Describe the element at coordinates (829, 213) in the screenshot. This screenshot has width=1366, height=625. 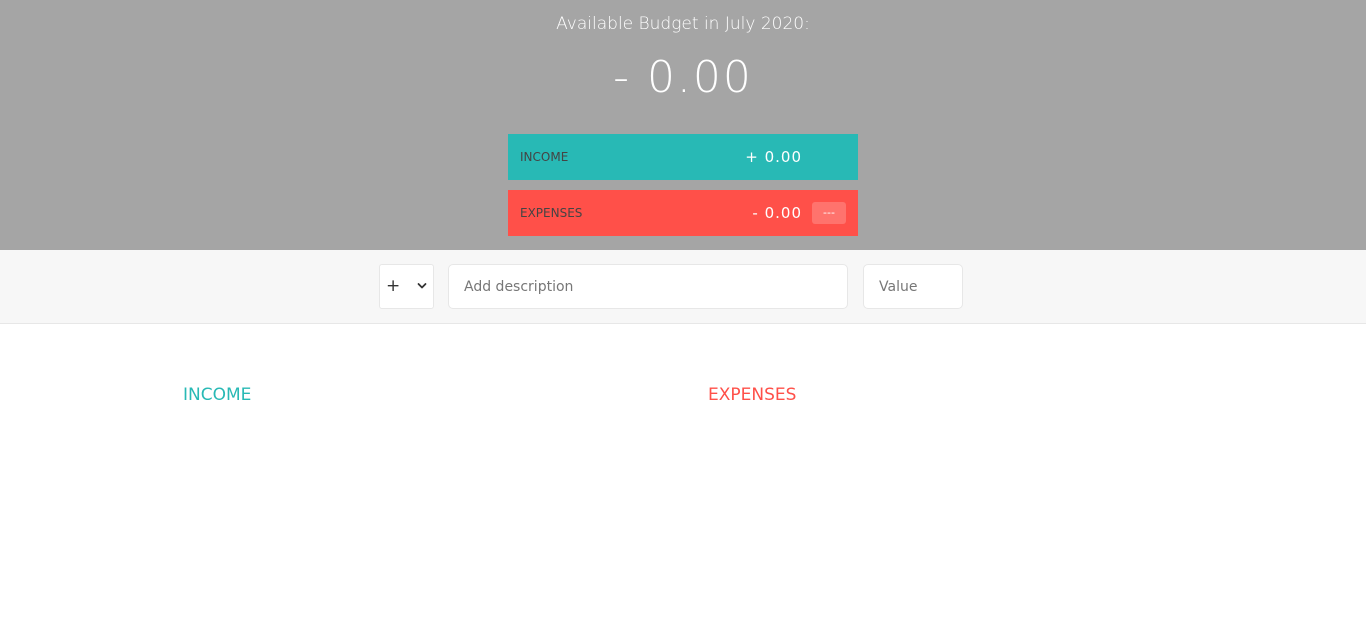
I see `expenses-percentage-badge: ---` at that location.